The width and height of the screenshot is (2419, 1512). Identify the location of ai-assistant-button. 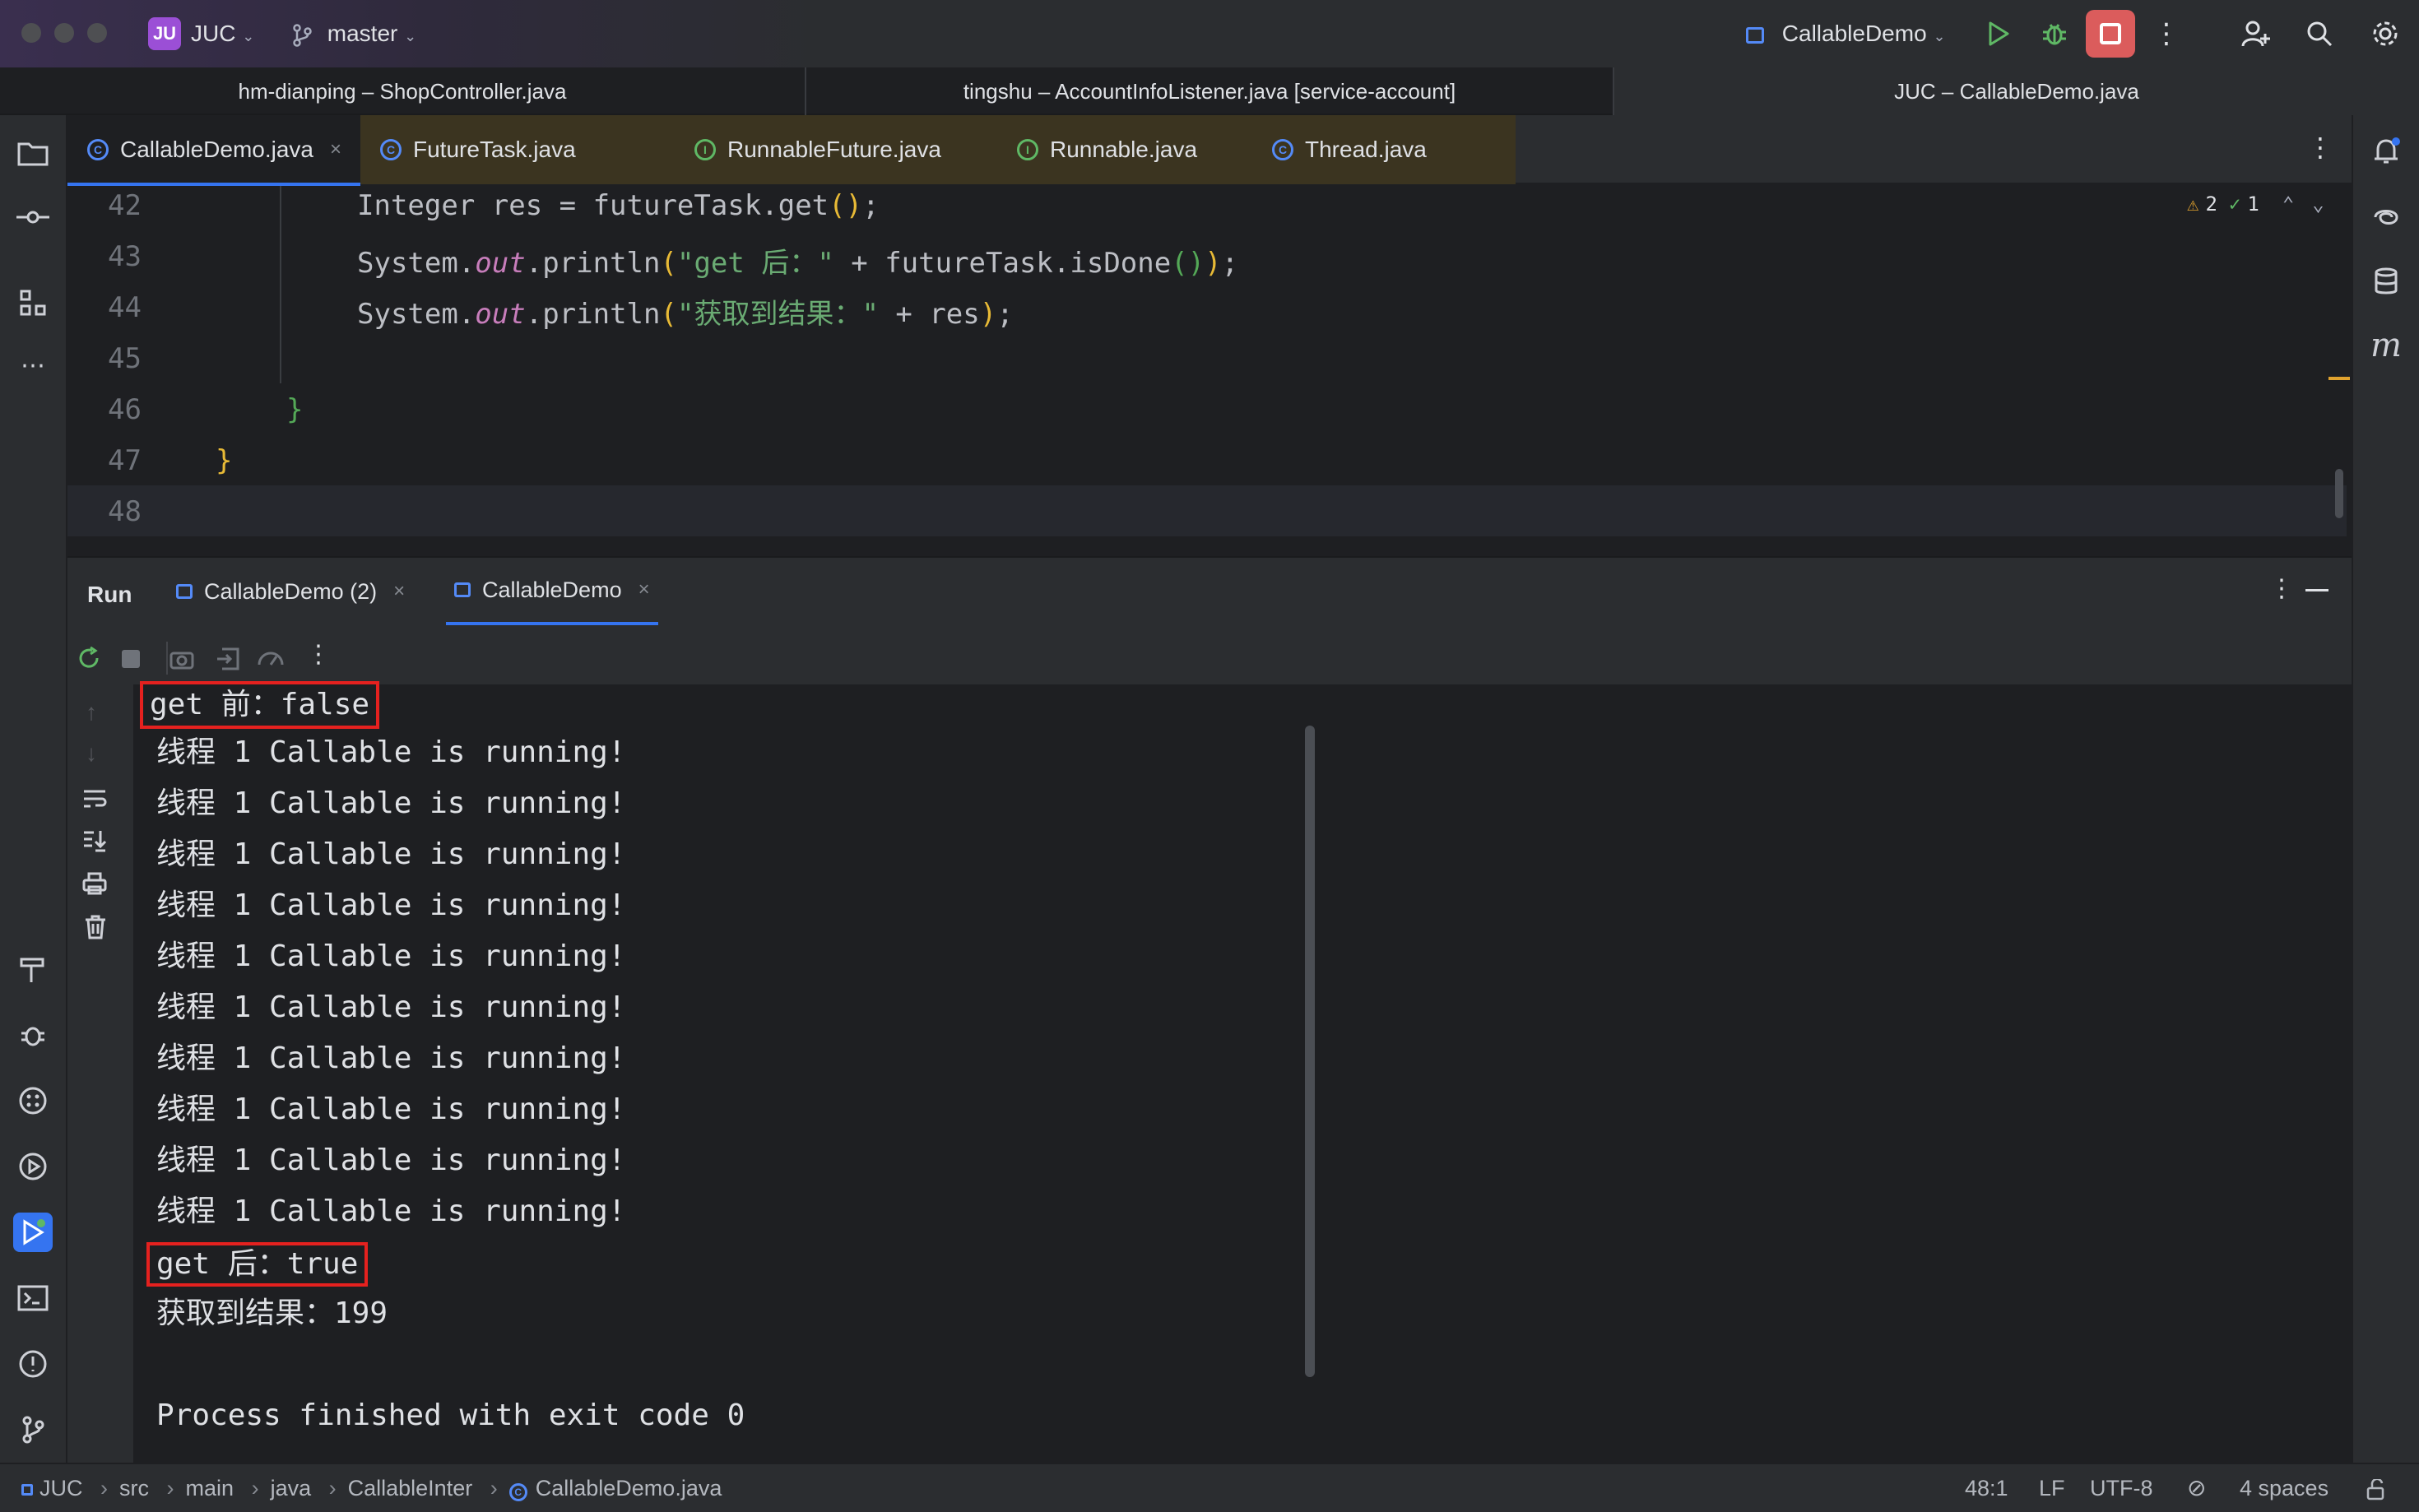
(2386, 217).